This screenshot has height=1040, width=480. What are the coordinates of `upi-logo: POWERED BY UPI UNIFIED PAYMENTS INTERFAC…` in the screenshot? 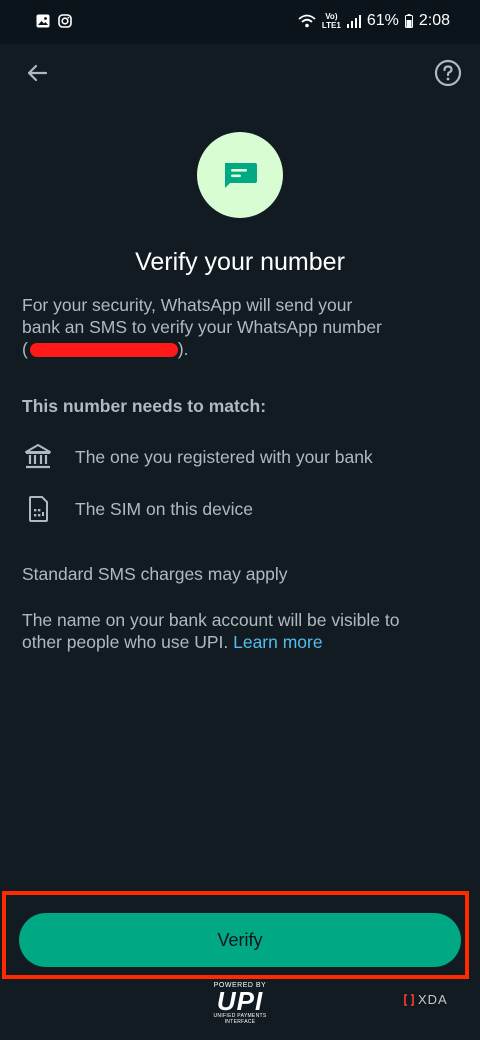 It's located at (240, 1003).